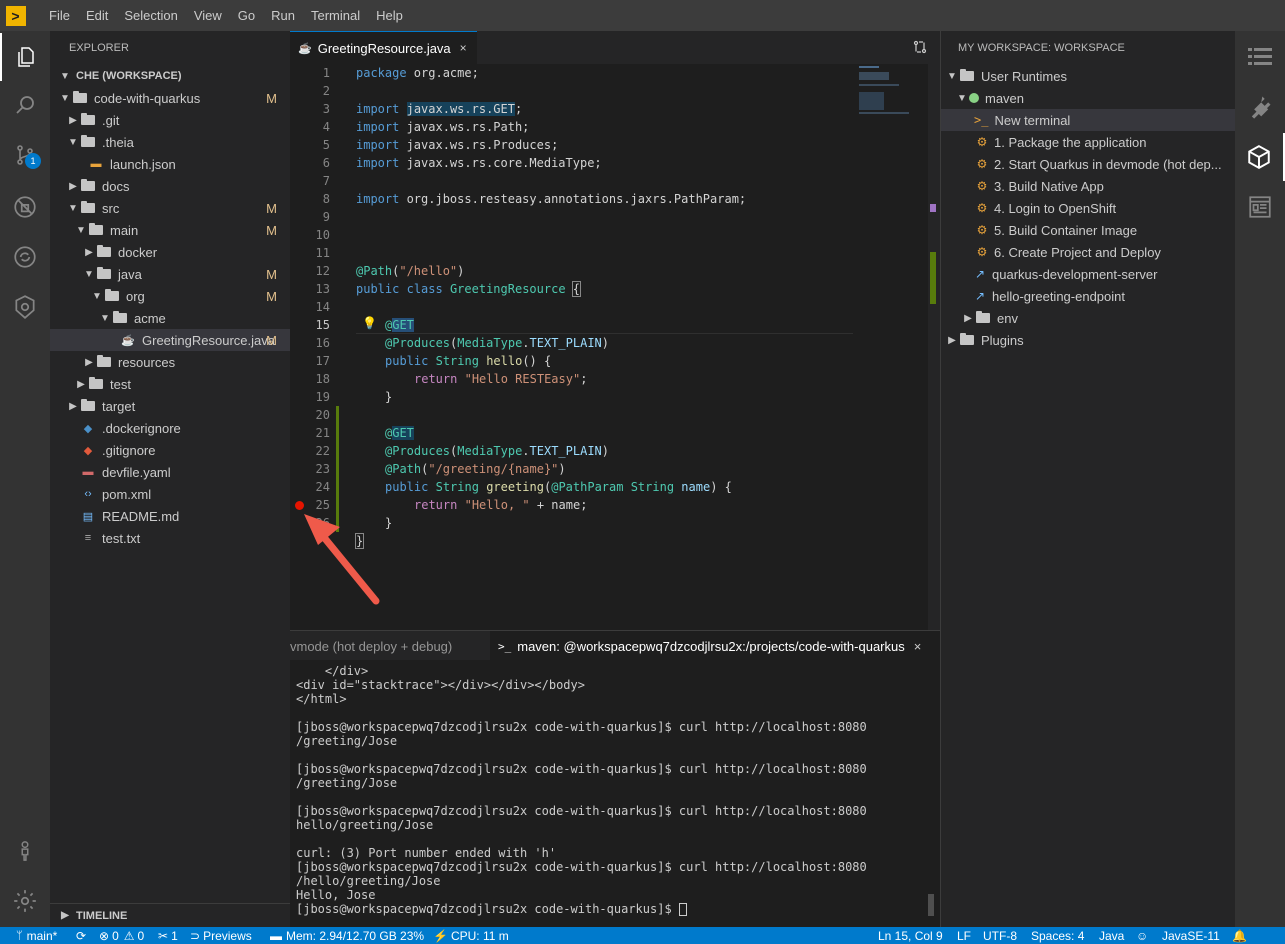 The height and width of the screenshot is (944, 1285). I want to click on tree-item: ≡ test.txt, so click(170, 538).